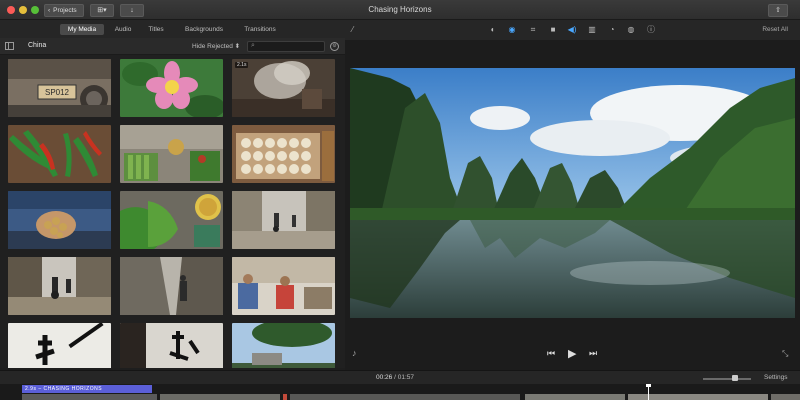 The height and width of the screenshot is (400, 800). Describe the element at coordinates (735, 378) in the screenshot. I see `zoom-slider-knob` at that location.